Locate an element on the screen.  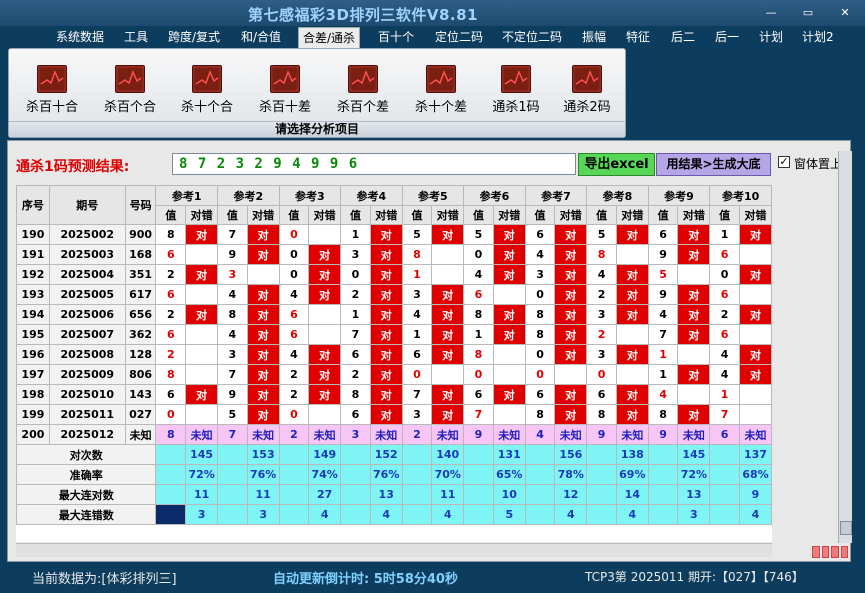
minimize-button: — is located at coordinates (771, 13).